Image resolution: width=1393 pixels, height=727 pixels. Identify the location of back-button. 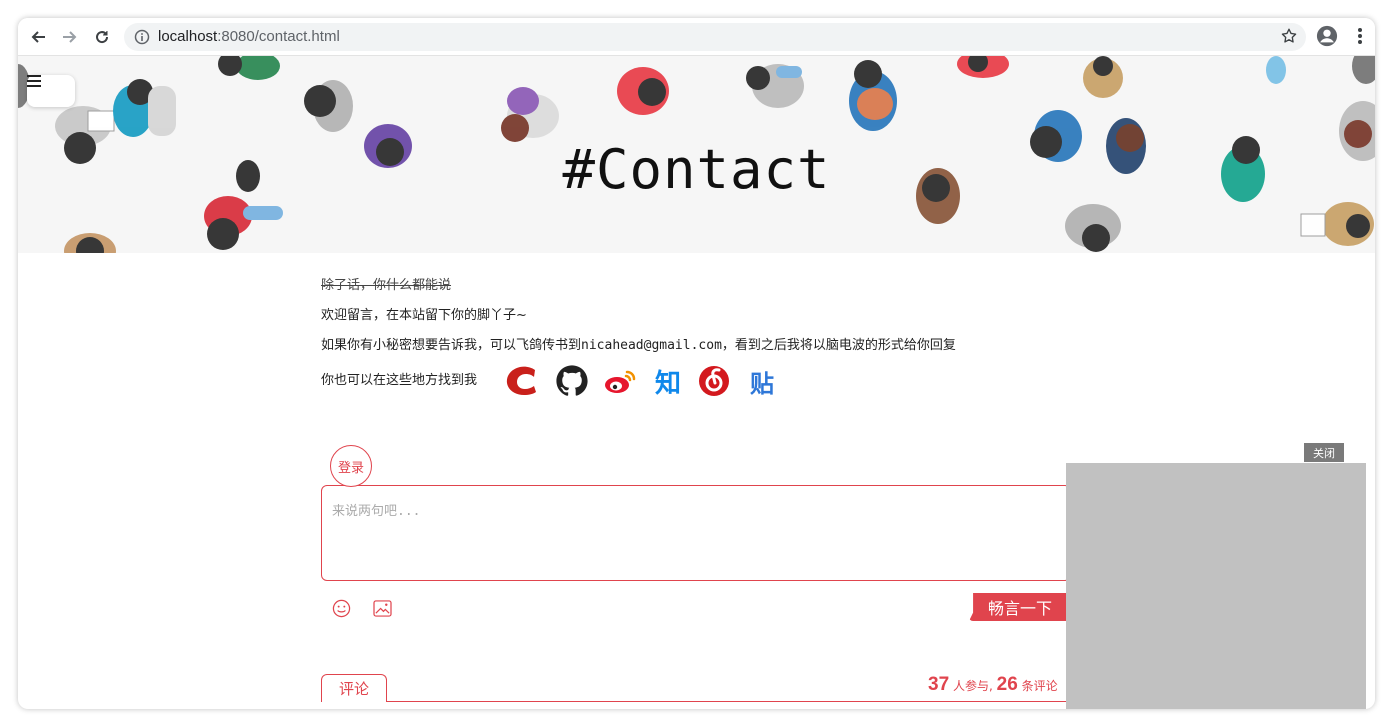
(38, 37).